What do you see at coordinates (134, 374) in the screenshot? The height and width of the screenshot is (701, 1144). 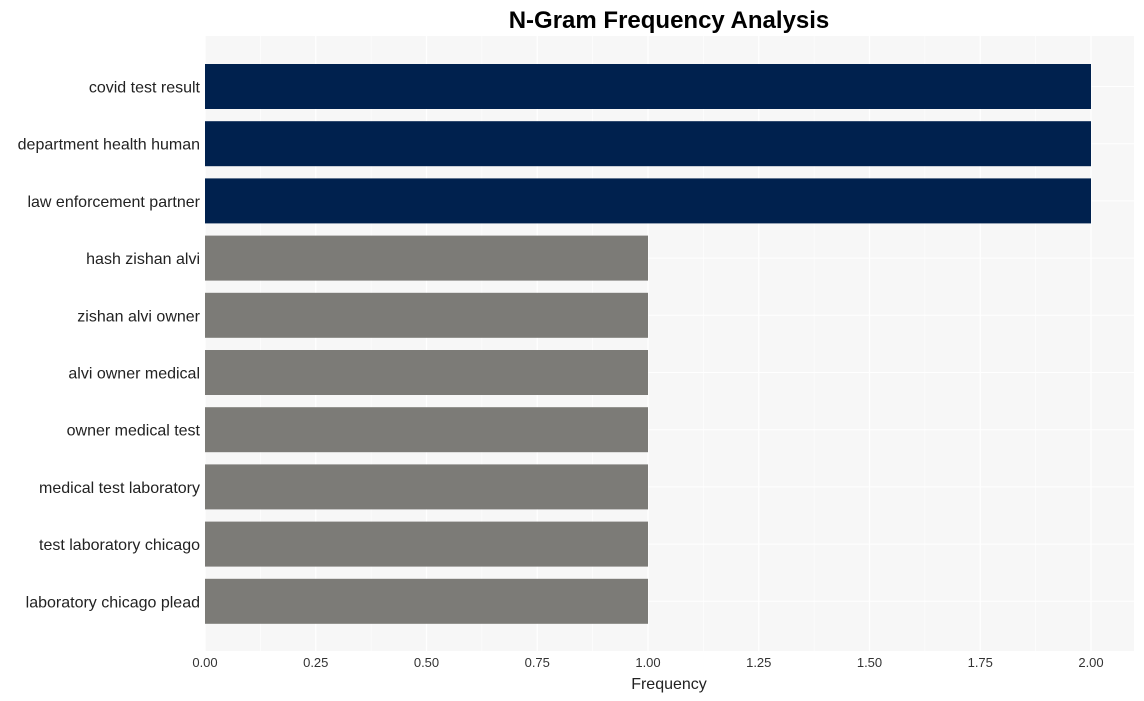 I see `category-label: alvi owner medical` at bounding box center [134, 374].